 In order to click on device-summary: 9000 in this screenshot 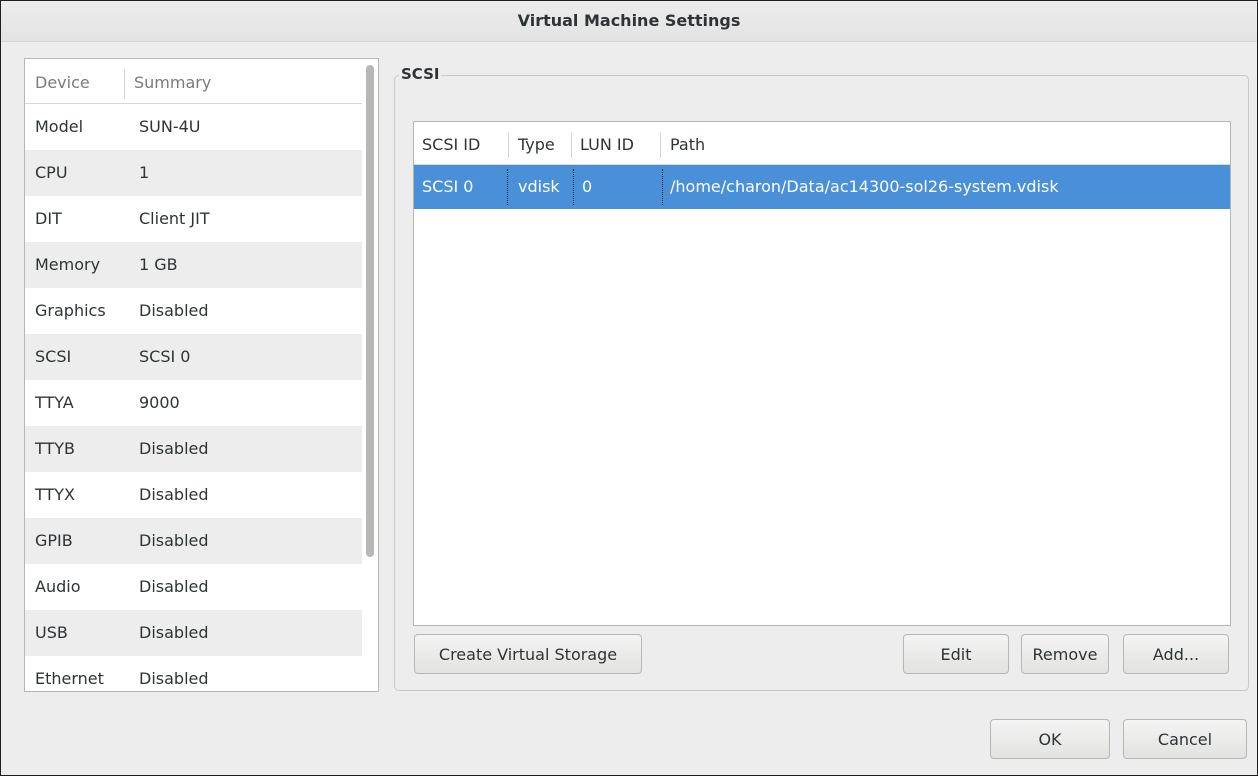, I will do `click(159, 402)`.